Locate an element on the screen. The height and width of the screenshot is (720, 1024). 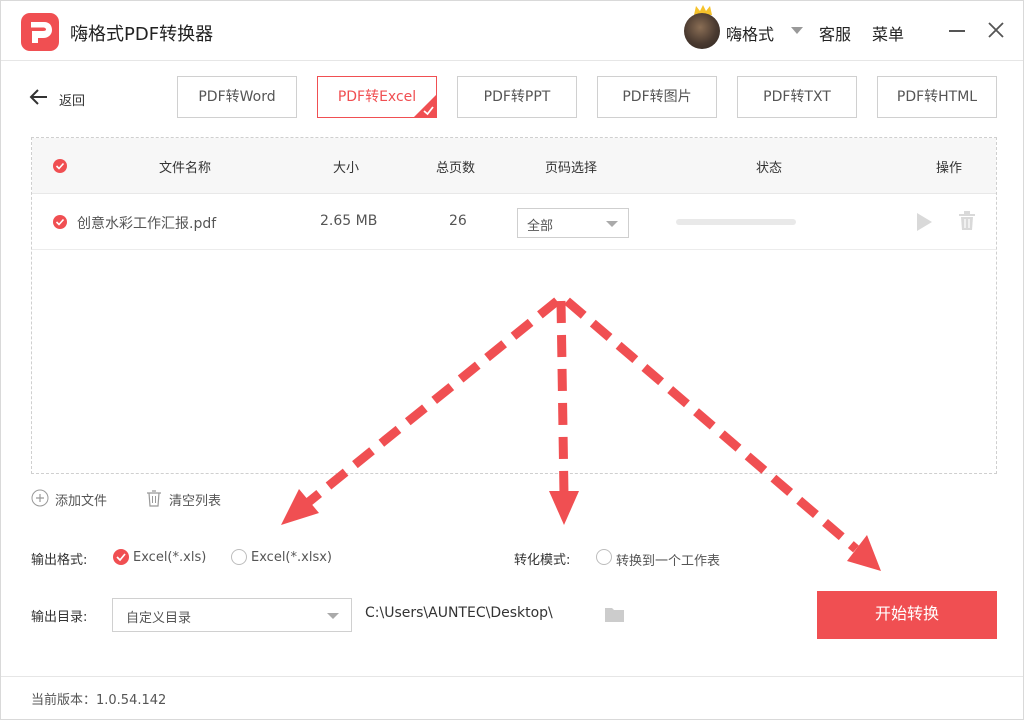
select-all-checkbox is located at coordinates (60, 166).